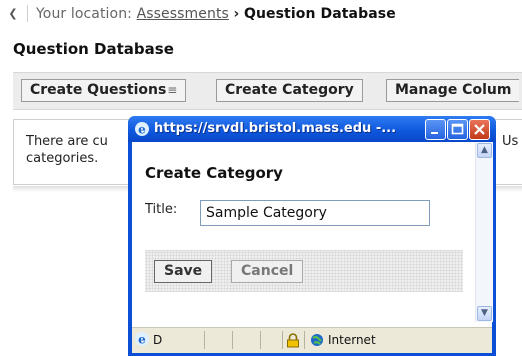 This screenshot has width=522, height=356. I want to click on breadcrumb-divider, so click(27, 13).